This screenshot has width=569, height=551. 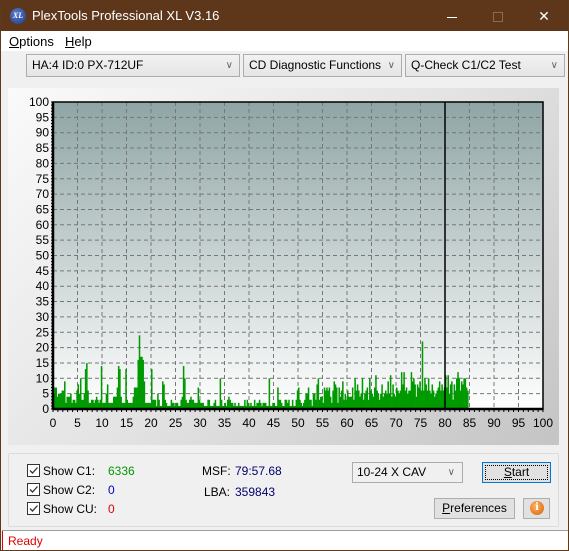 I want to click on y-tick-label: 15, so click(x=43, y=363).